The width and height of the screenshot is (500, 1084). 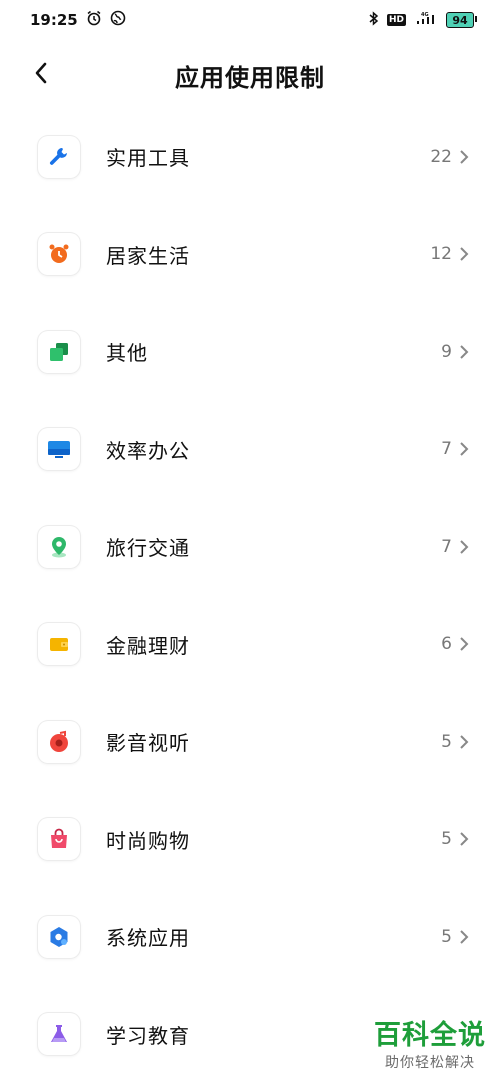 I want to click on header: 应用使用限制, so click(x=250, y=72).